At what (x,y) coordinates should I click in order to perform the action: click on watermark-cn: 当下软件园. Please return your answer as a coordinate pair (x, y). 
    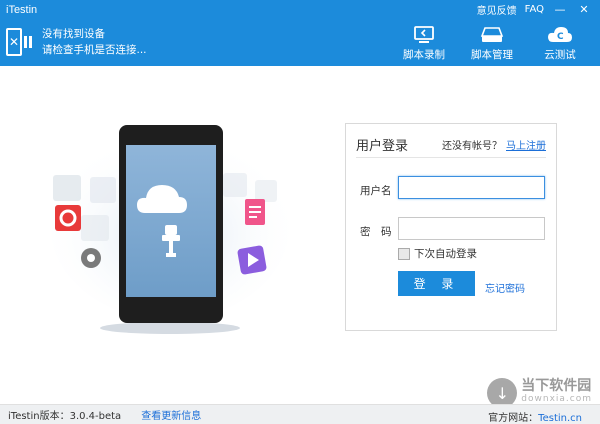
    Looking at the image, I should click on (556, 386).